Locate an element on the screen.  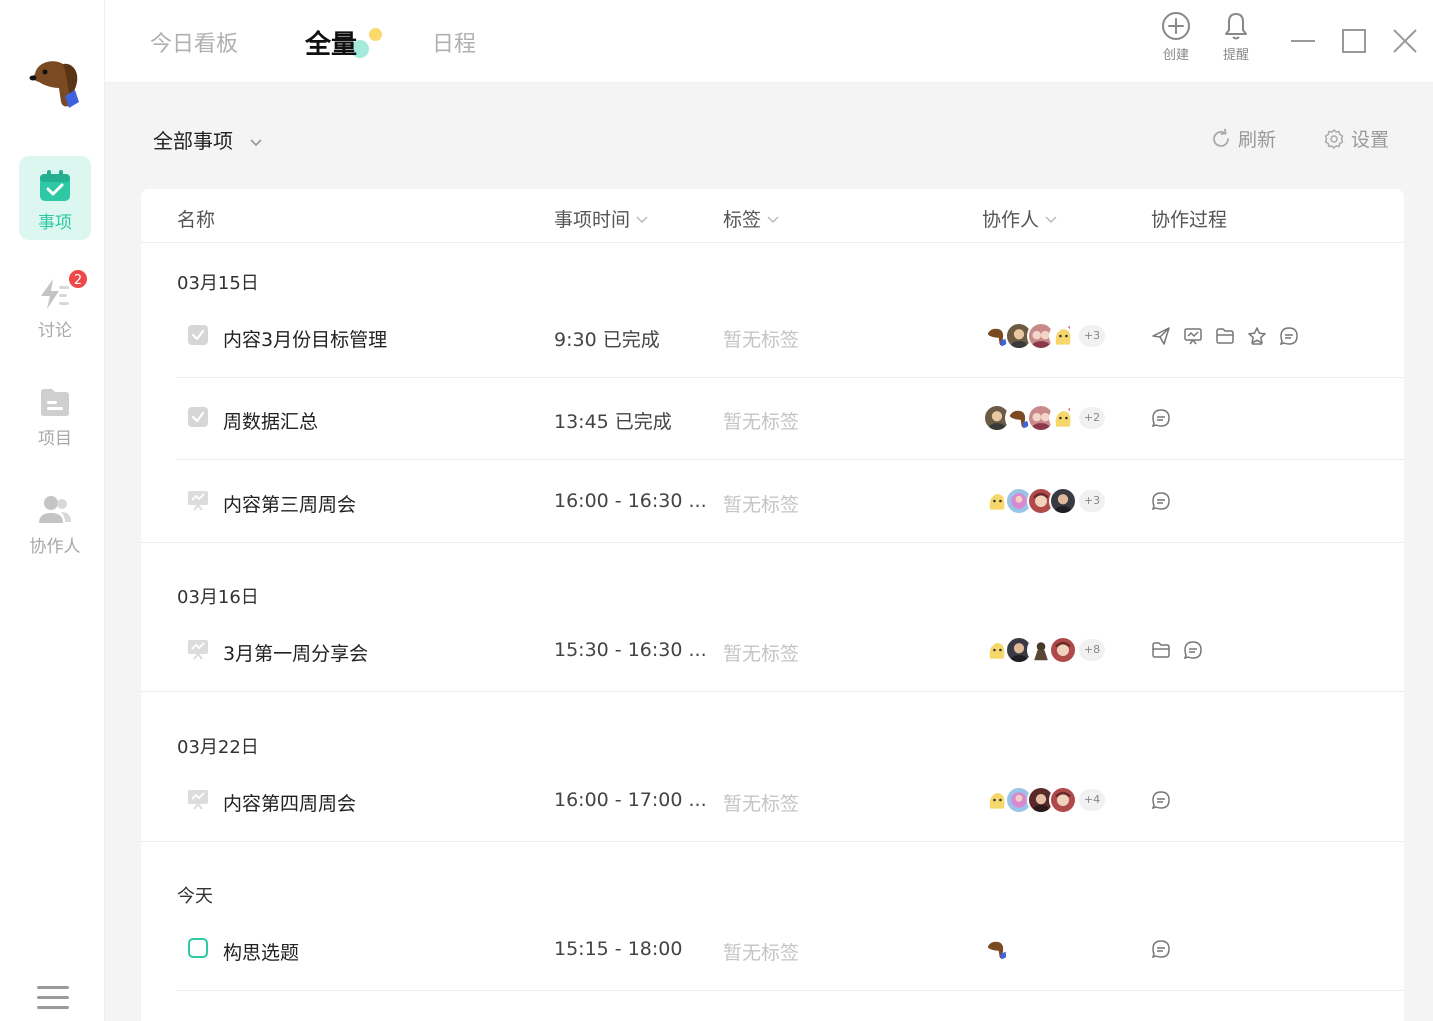
column-process: 协作过程 is located at coordinates (1189, 220).